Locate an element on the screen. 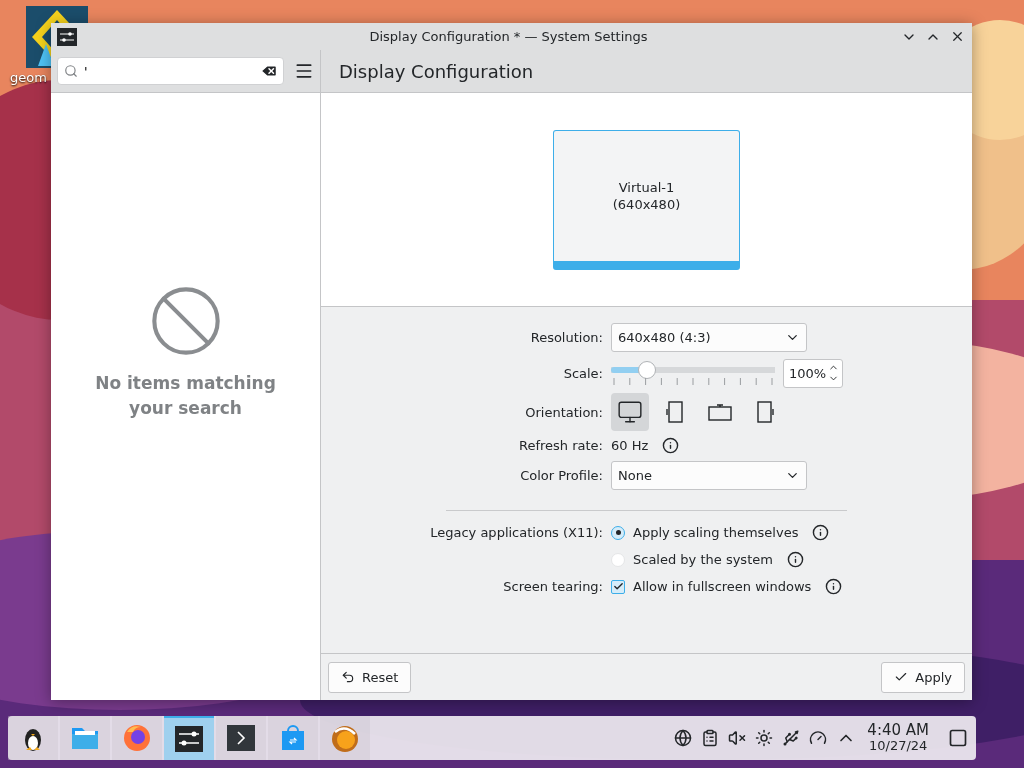  field-label: Color Profile: is located at coordinates (561, 475).